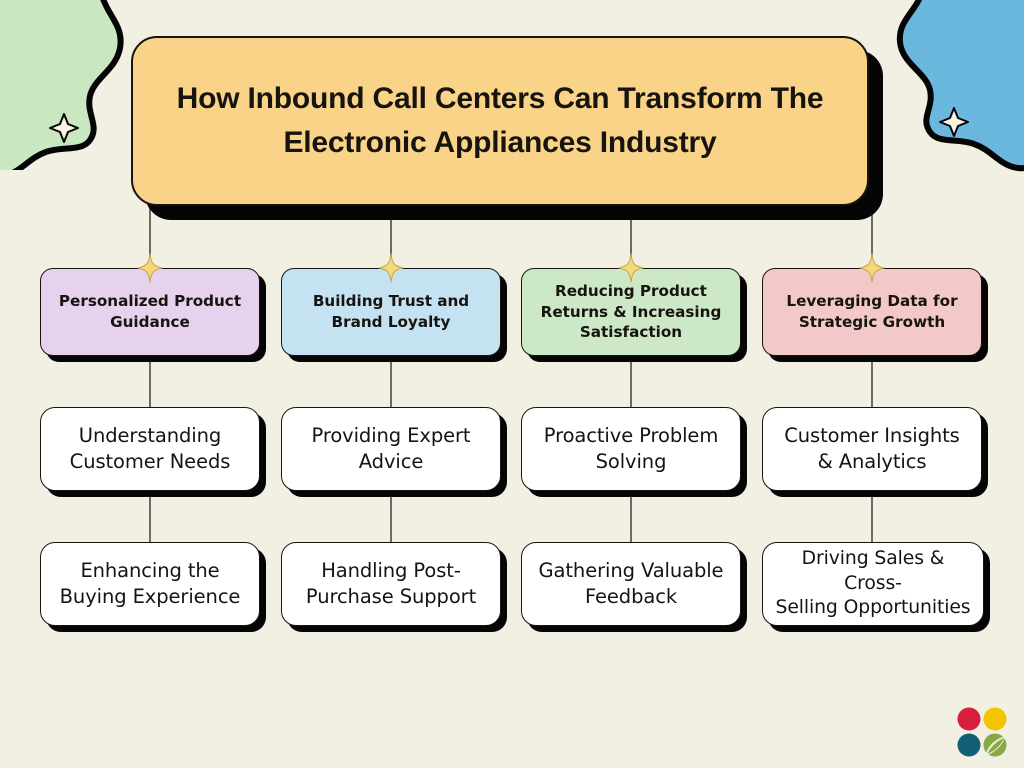 This screenshot has width=1024, height=768. I want to click on category-node-1: Building Trust and Brand Loyalty, so click(391, 312).